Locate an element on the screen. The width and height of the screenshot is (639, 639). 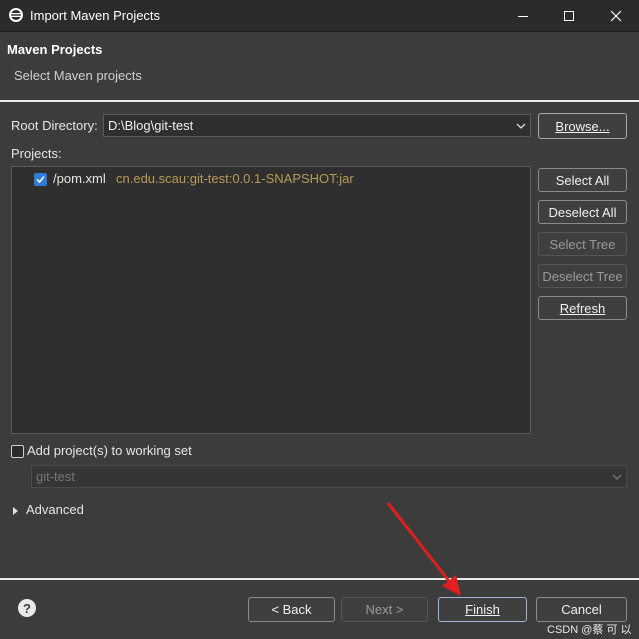
minimize-button is located at coordinates (523, 15).